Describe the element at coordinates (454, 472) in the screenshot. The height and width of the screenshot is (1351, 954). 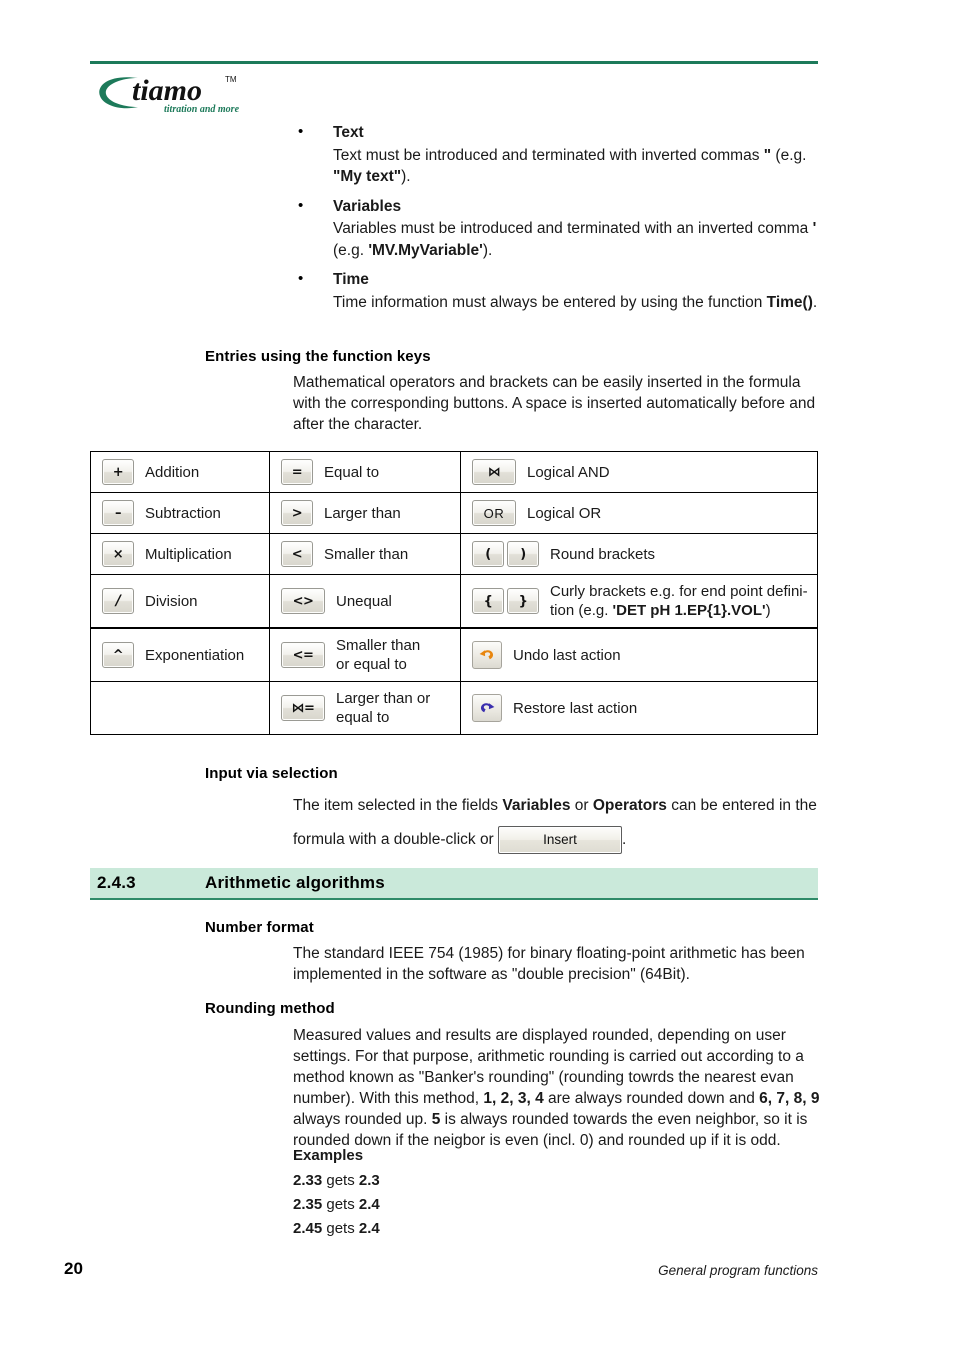
I see `table-row: + Addition = Equal to ⋈ Logical AND` at that location.